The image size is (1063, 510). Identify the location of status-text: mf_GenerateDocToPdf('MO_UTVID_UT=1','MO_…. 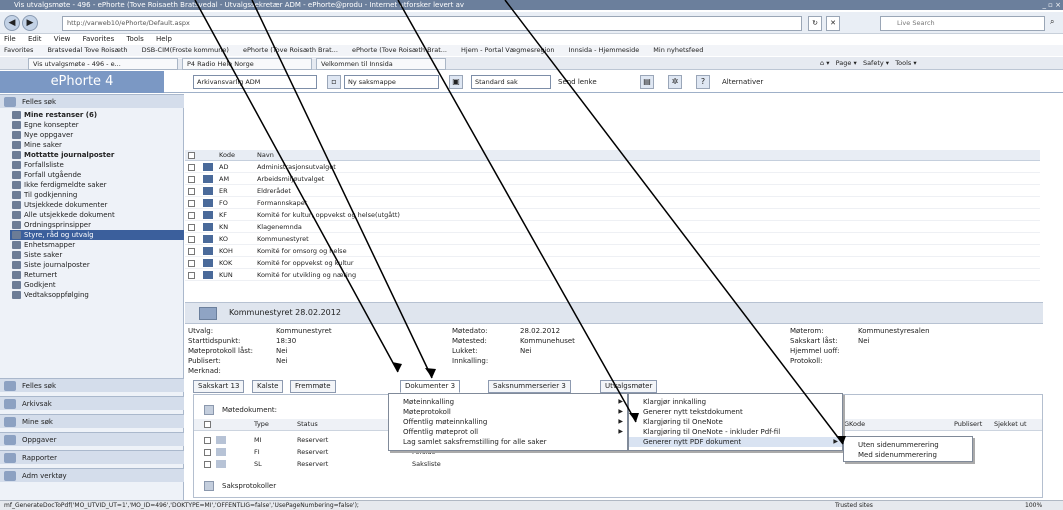
(181, 505).